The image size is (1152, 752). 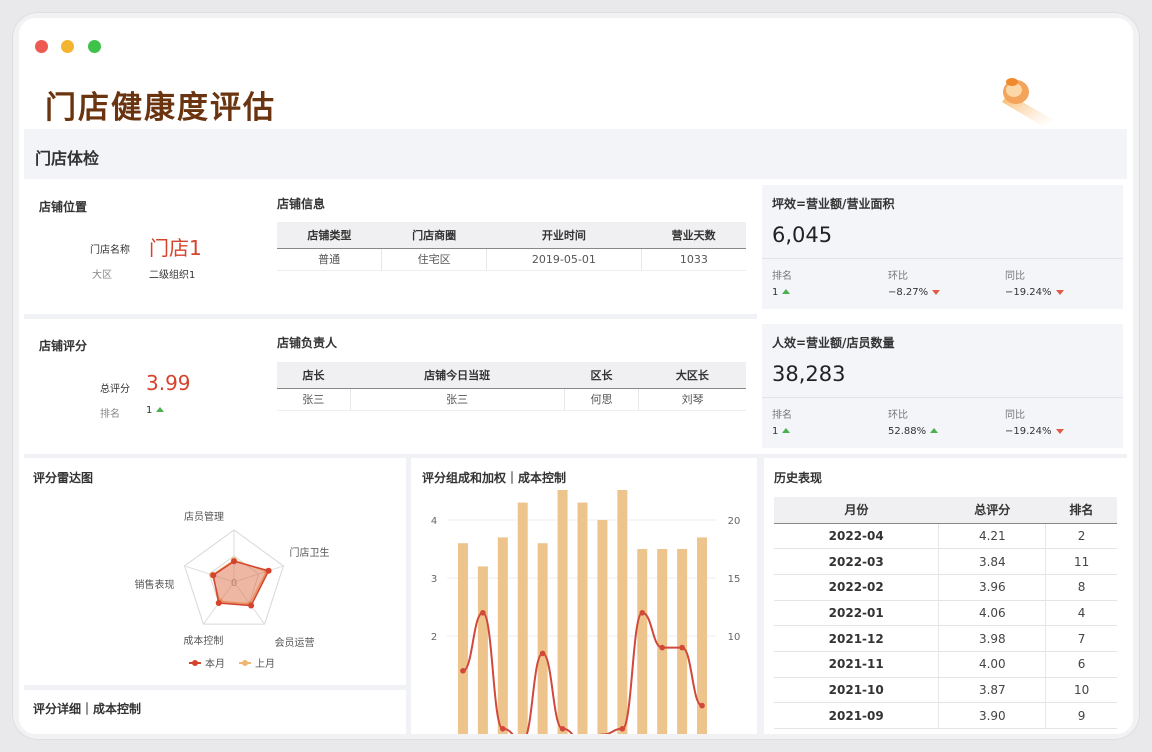 I want to click on district-manager-cell: 何思, so click(x=602, y=399).